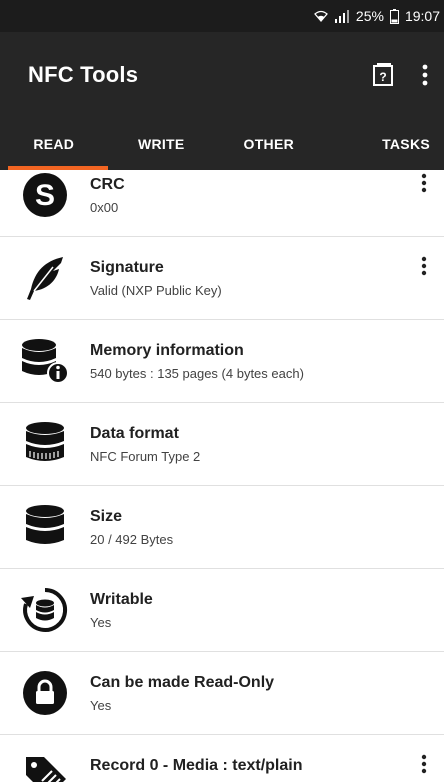 The width and height of the screenshot is (444, 782). What do you see at coordinates (107, 184) in the screenshot?
I see `item-title: CRC` at bounding box center [107, 184].